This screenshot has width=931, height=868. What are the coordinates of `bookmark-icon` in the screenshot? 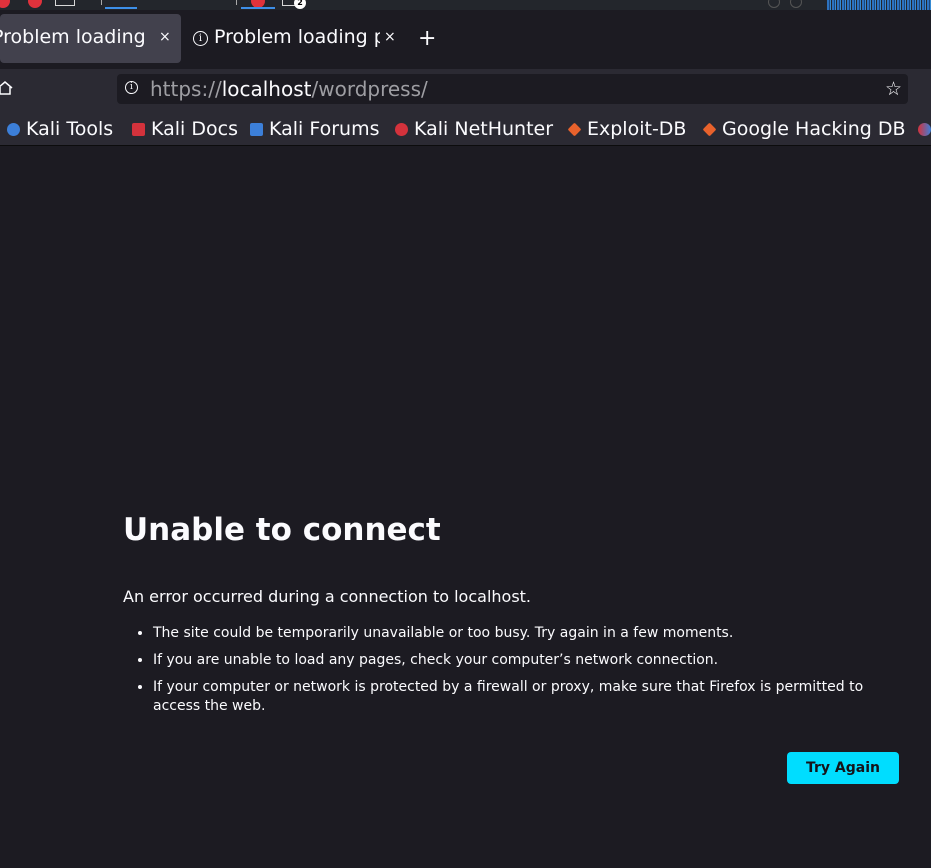 It's located at (924, 129).